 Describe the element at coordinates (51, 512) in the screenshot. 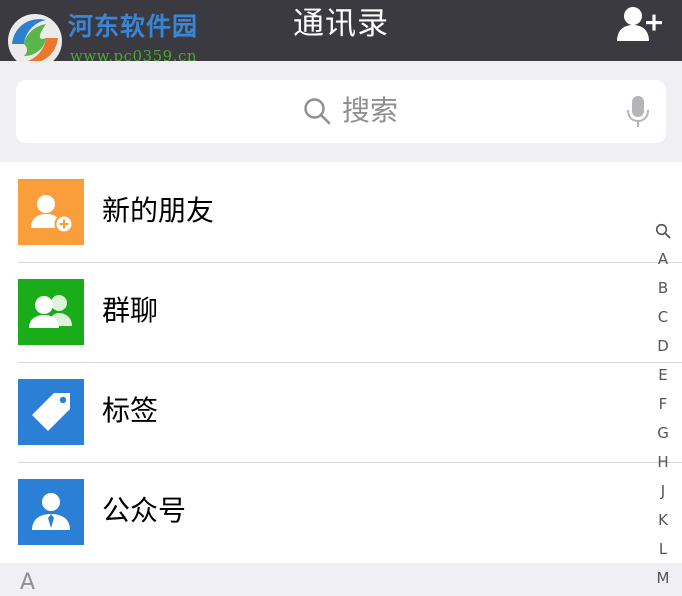

I see `official-account-icon` at that location.